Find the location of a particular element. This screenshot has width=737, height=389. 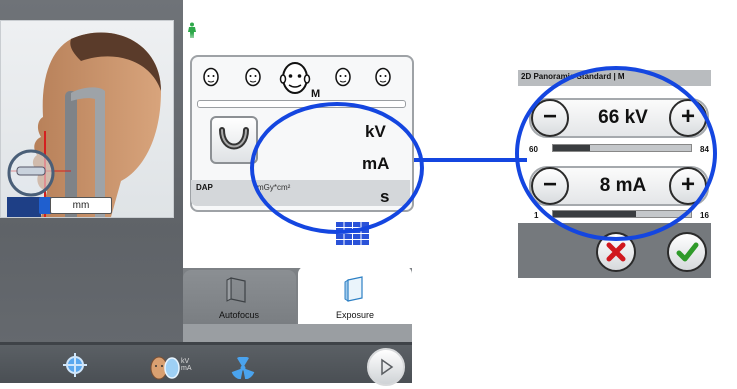

next-button is located at coordinates (386, 367).